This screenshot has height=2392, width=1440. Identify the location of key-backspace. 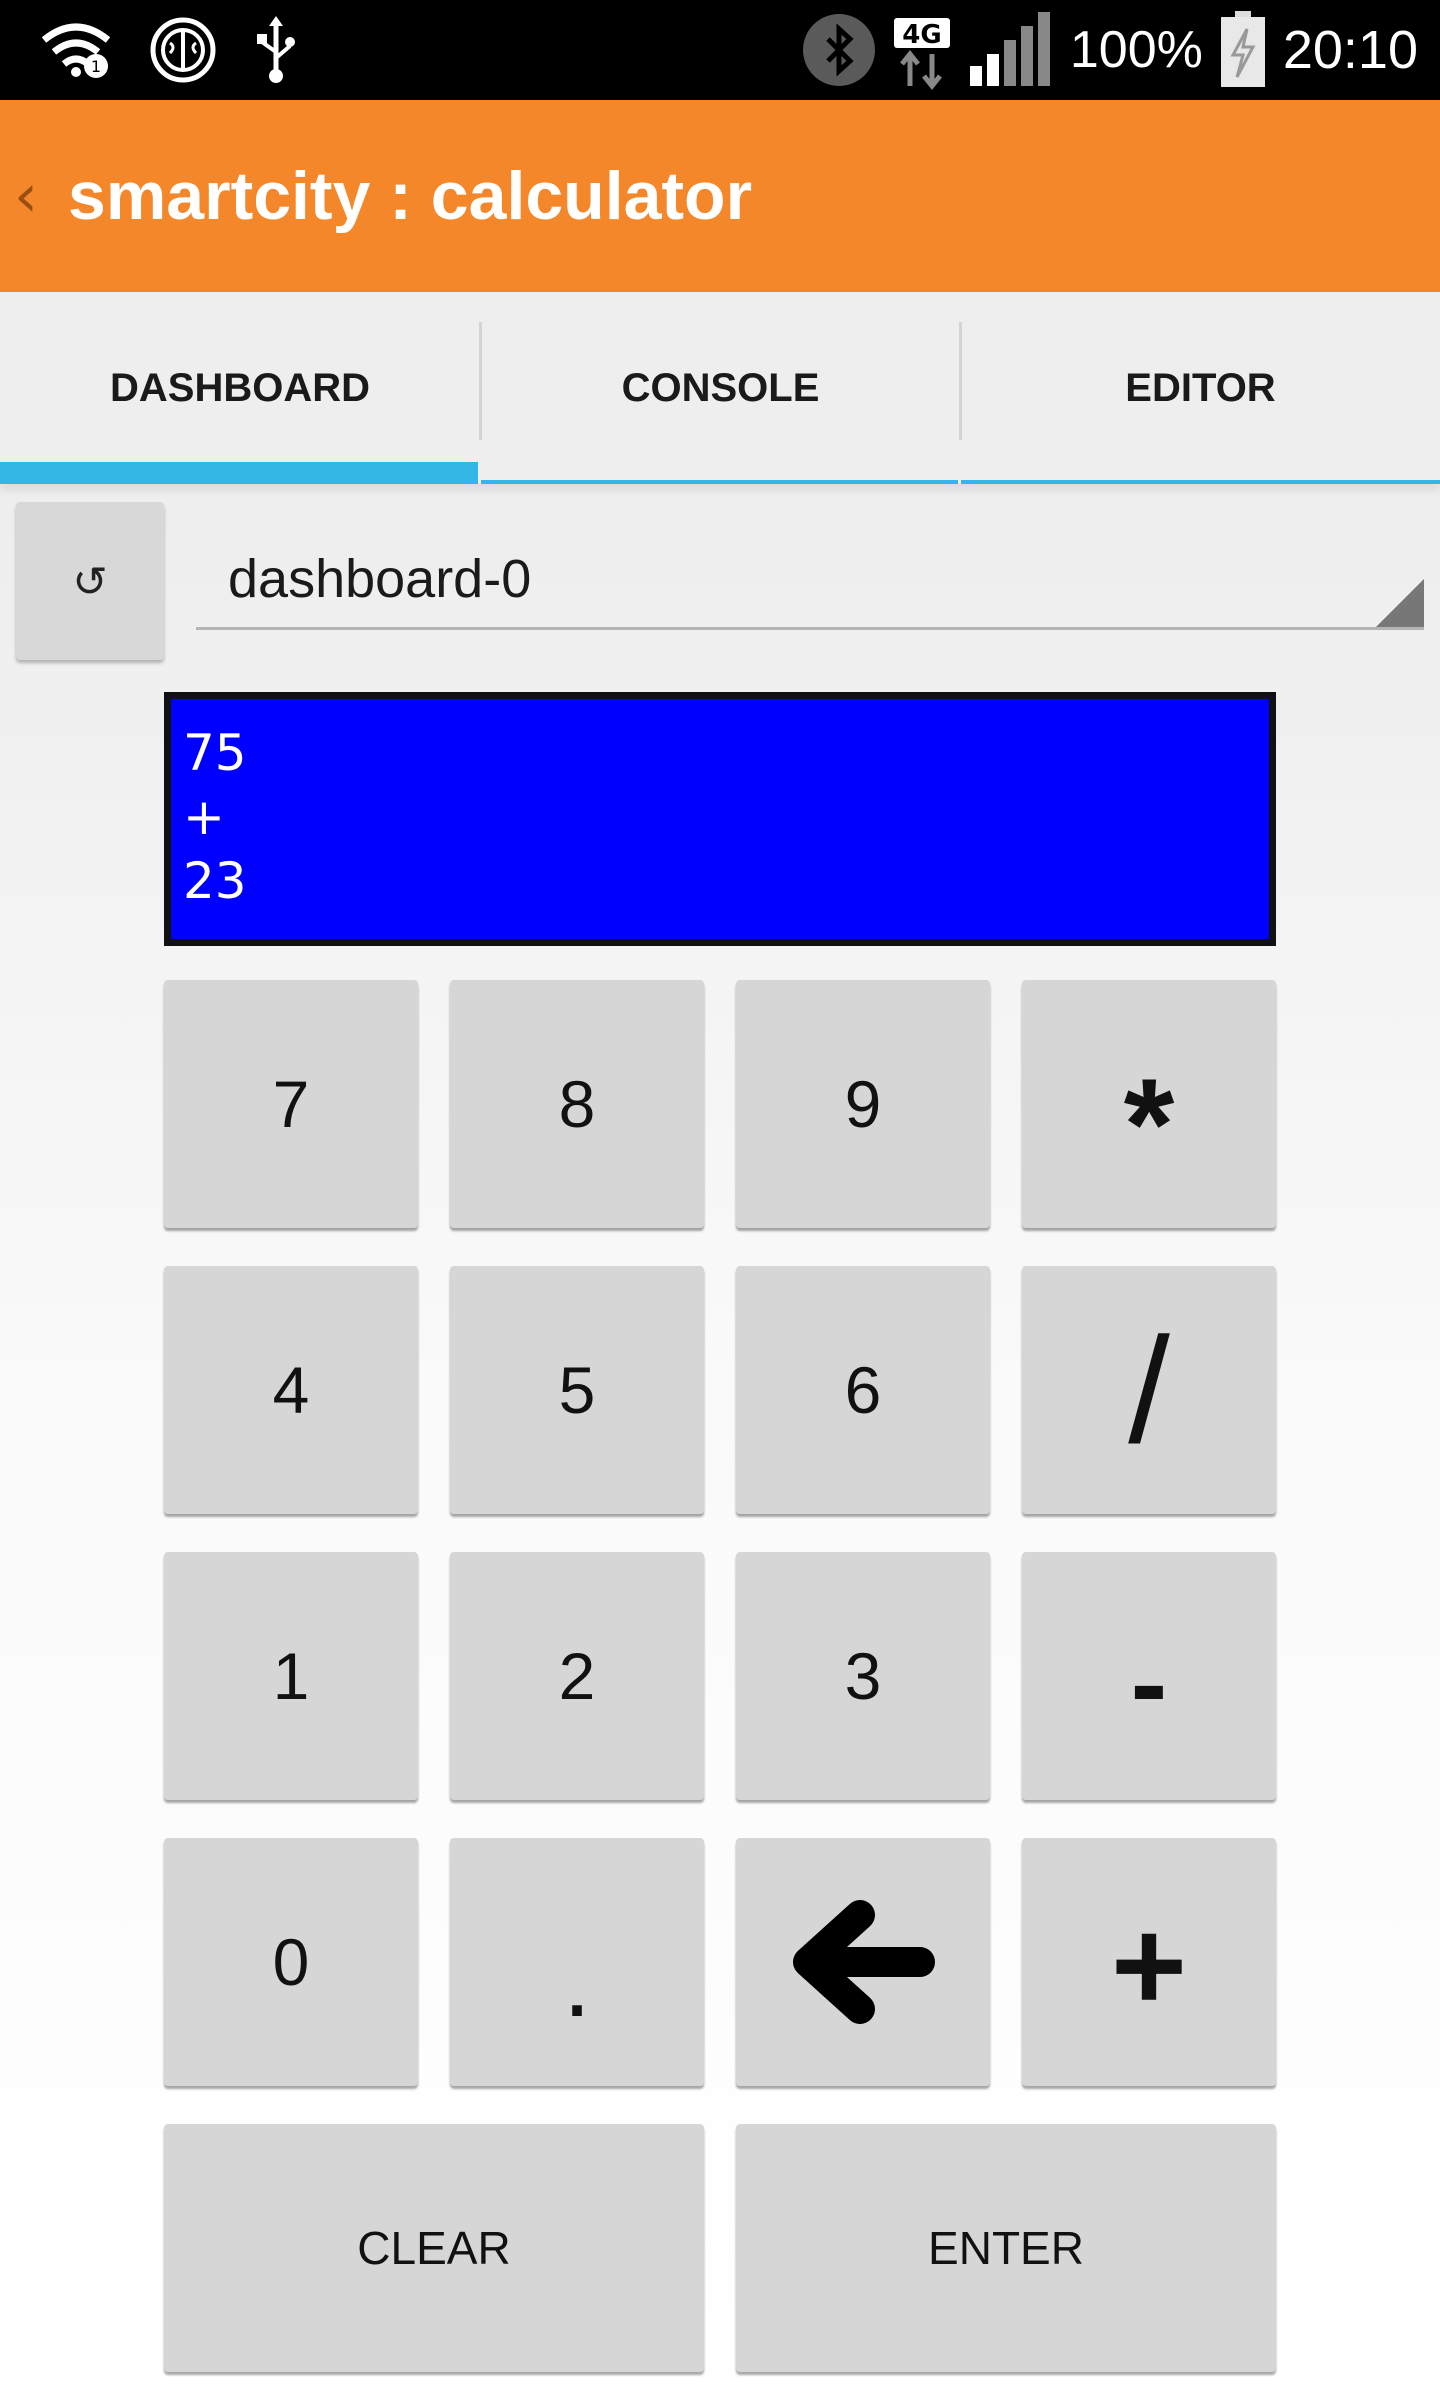
(863, 1962).